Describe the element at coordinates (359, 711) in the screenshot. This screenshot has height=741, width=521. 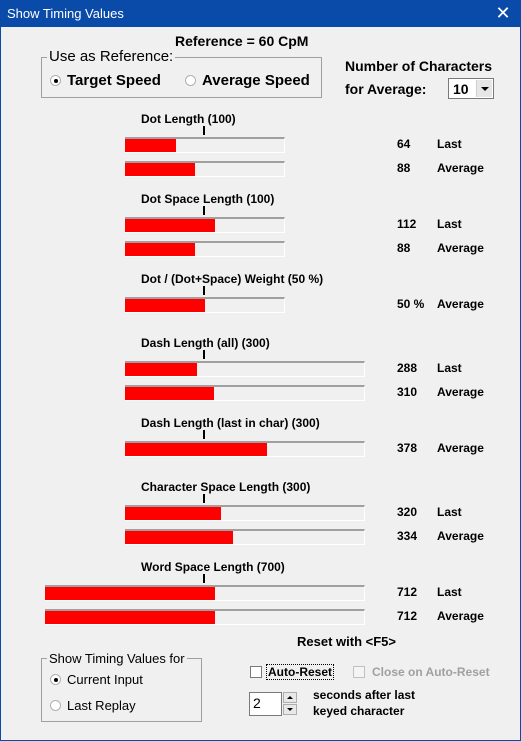
I see `seconds-label-2: keyed character` at that location.